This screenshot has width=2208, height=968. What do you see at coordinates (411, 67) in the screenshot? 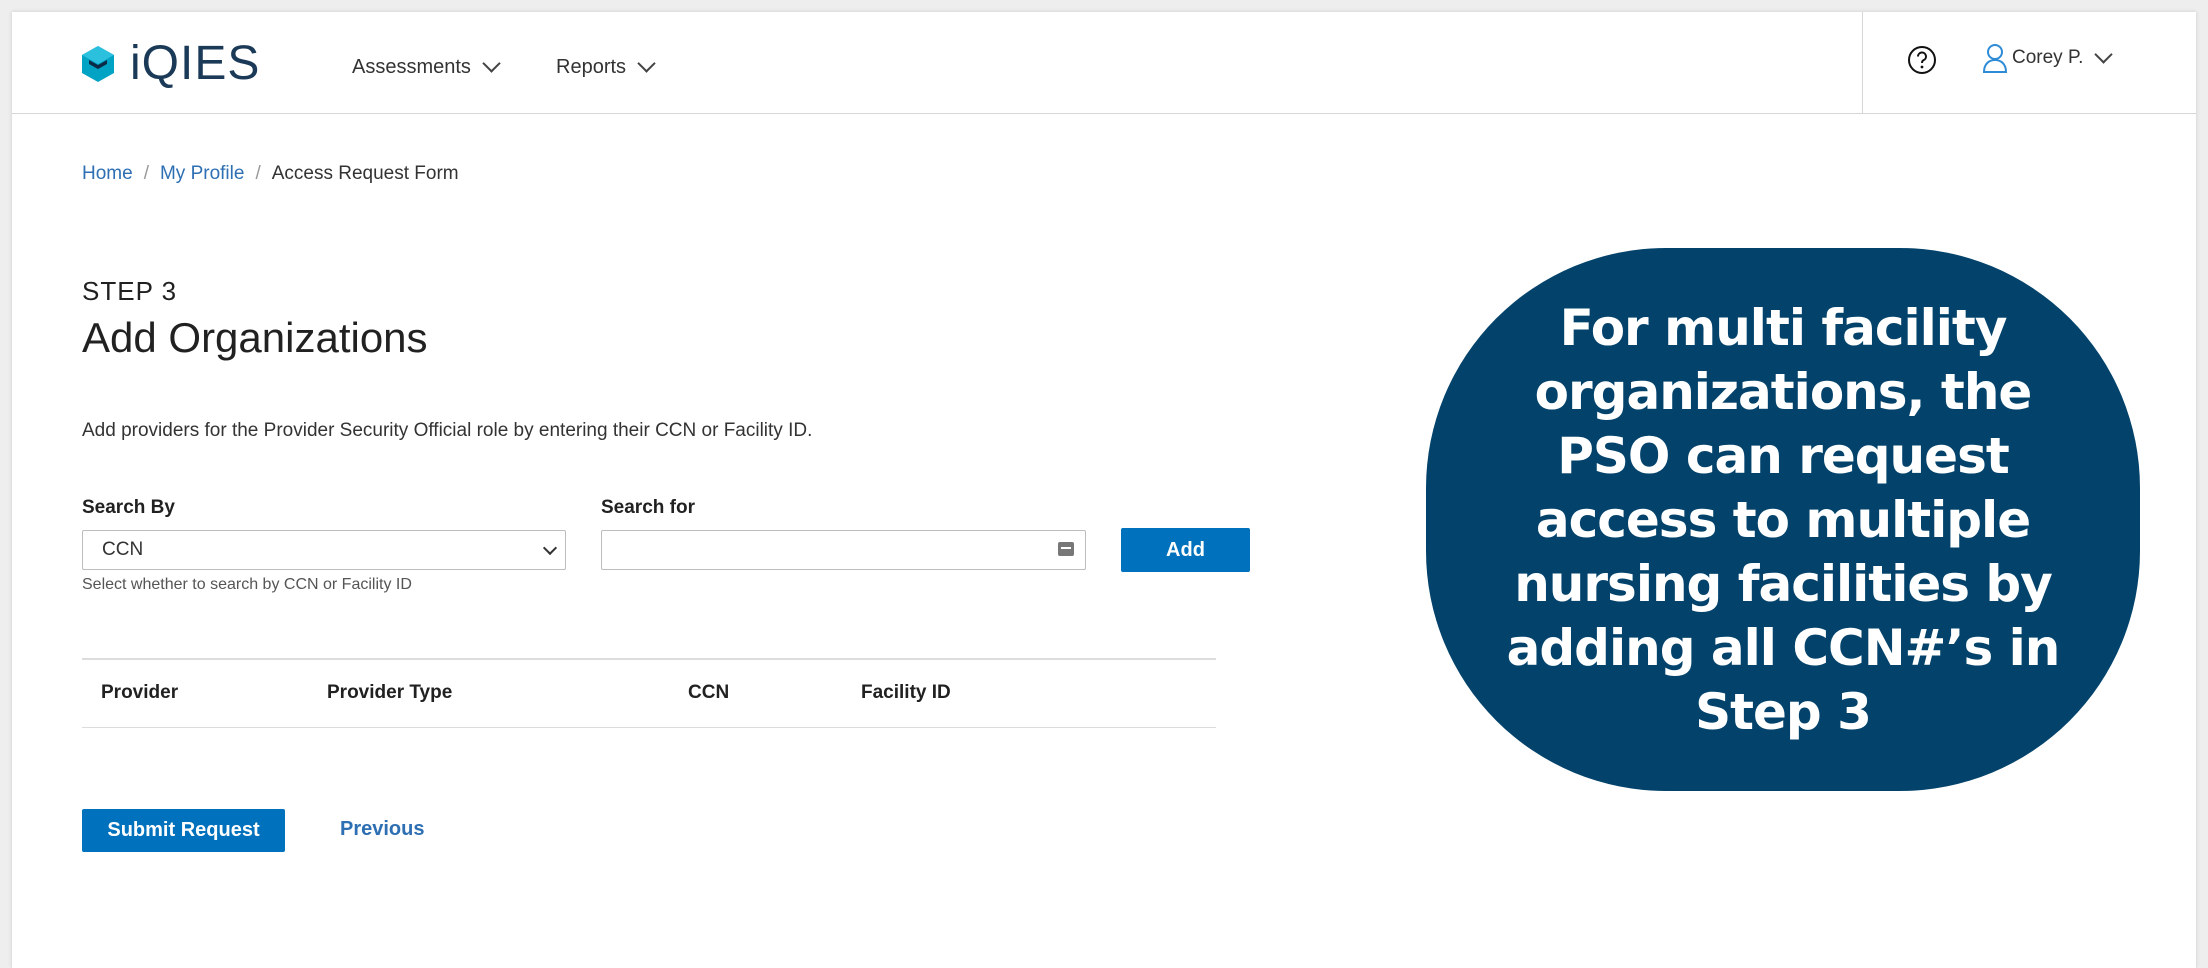
I see `nav-assessments-label: Assessments` at bounding box center [411, 67].